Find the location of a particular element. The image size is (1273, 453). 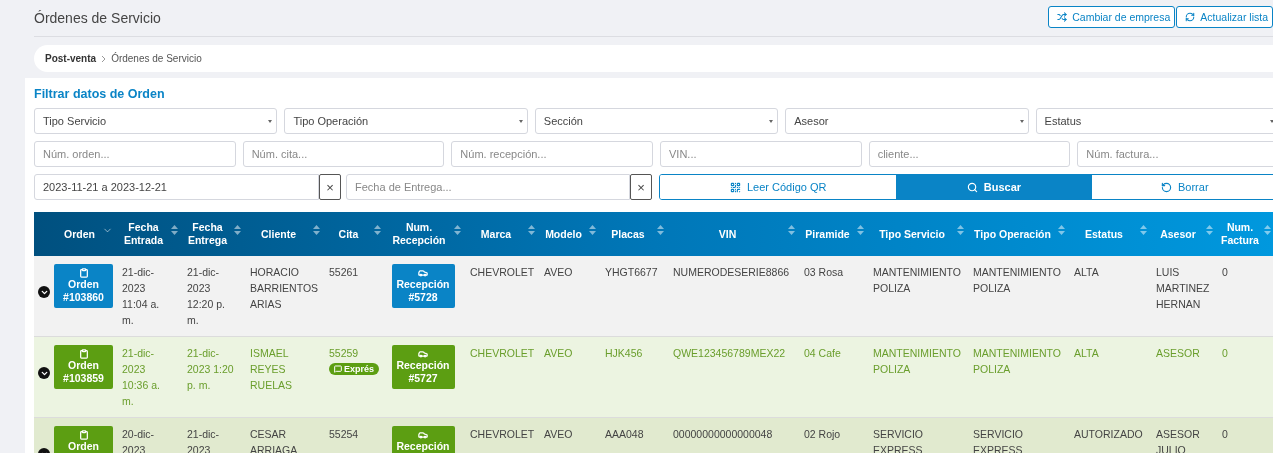

column-header: VIN is located at coordinates (727, 234).